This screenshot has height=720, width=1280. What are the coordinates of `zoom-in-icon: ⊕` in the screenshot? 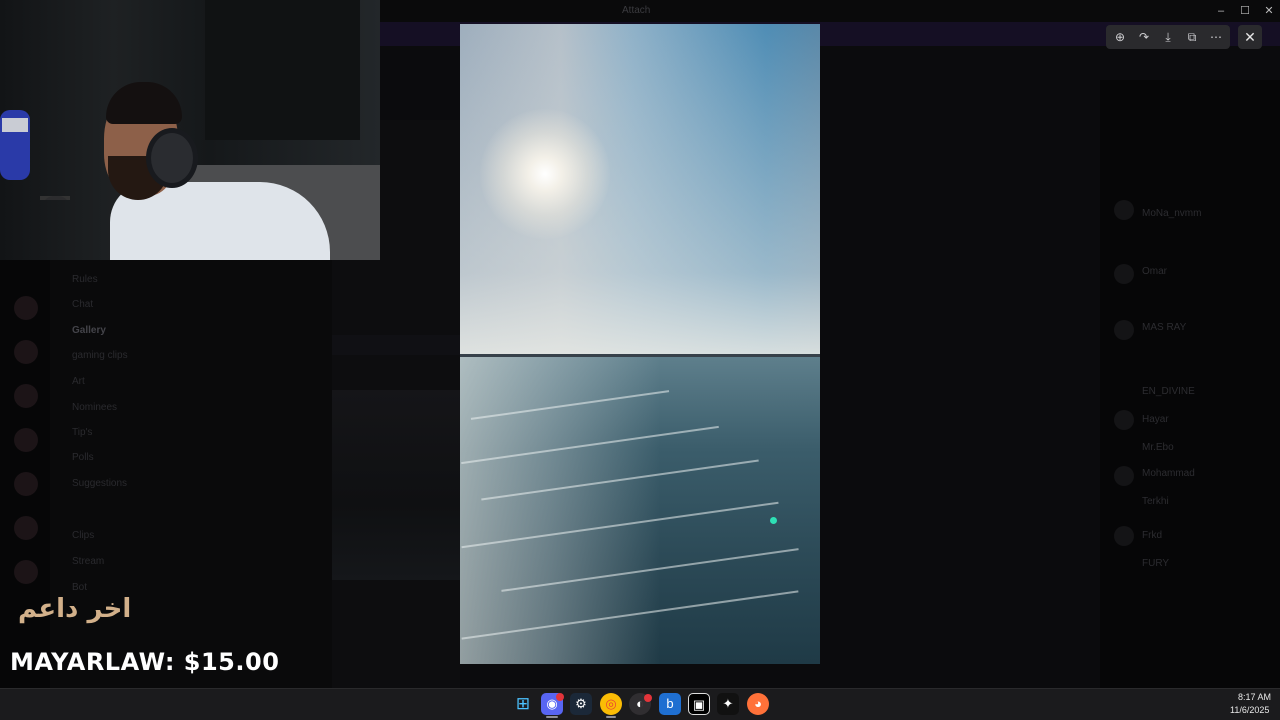 It's located at (1120, 37).